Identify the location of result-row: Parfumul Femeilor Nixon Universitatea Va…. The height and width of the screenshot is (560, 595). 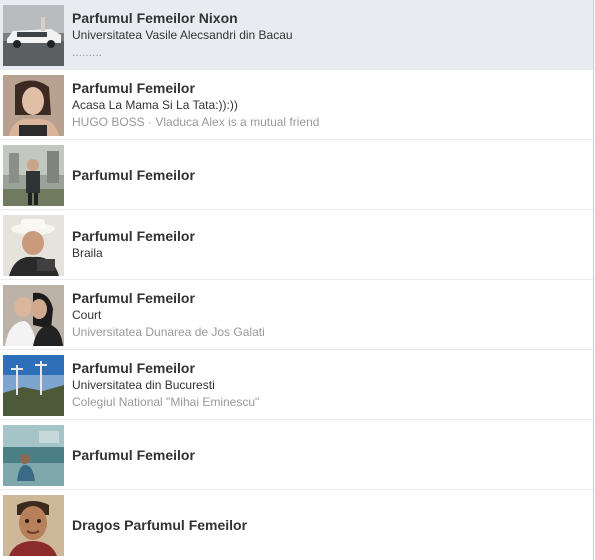
(296, 35).